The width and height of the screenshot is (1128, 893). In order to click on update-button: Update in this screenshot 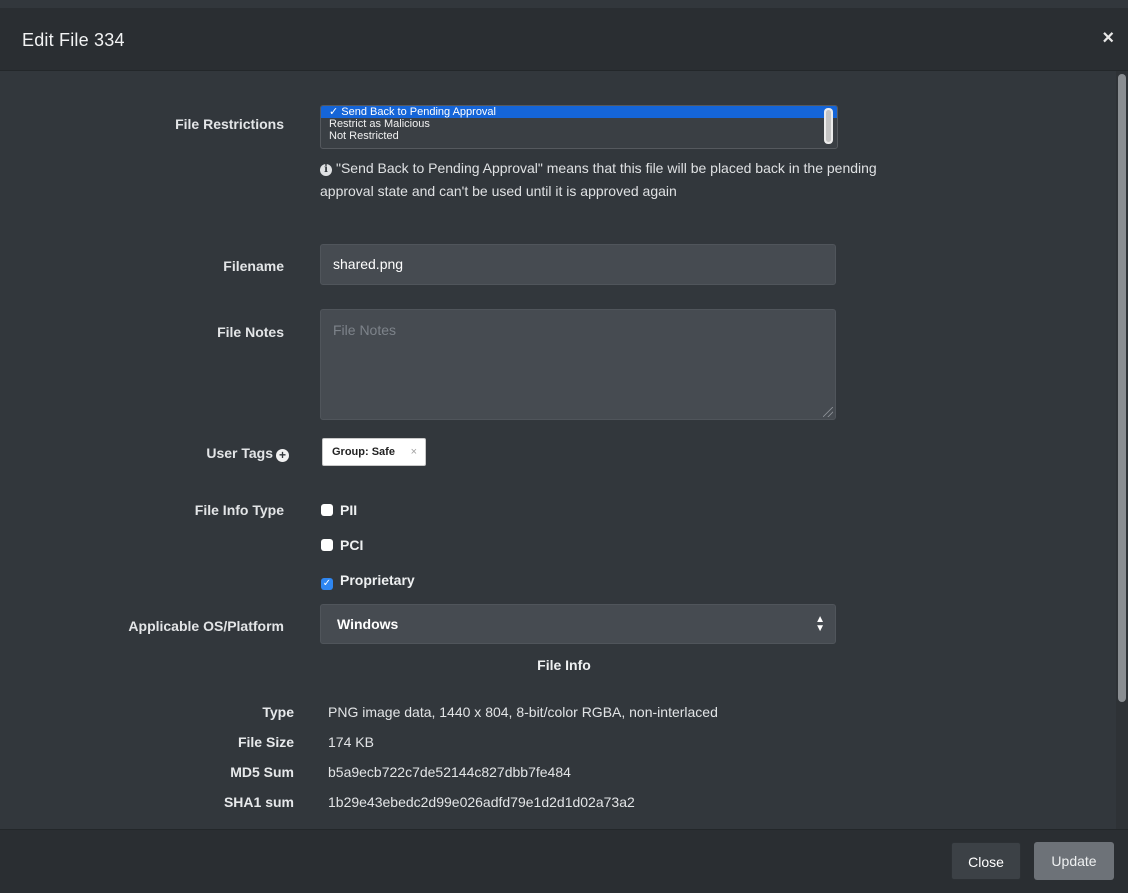, I will do `click(1074, 861)`.